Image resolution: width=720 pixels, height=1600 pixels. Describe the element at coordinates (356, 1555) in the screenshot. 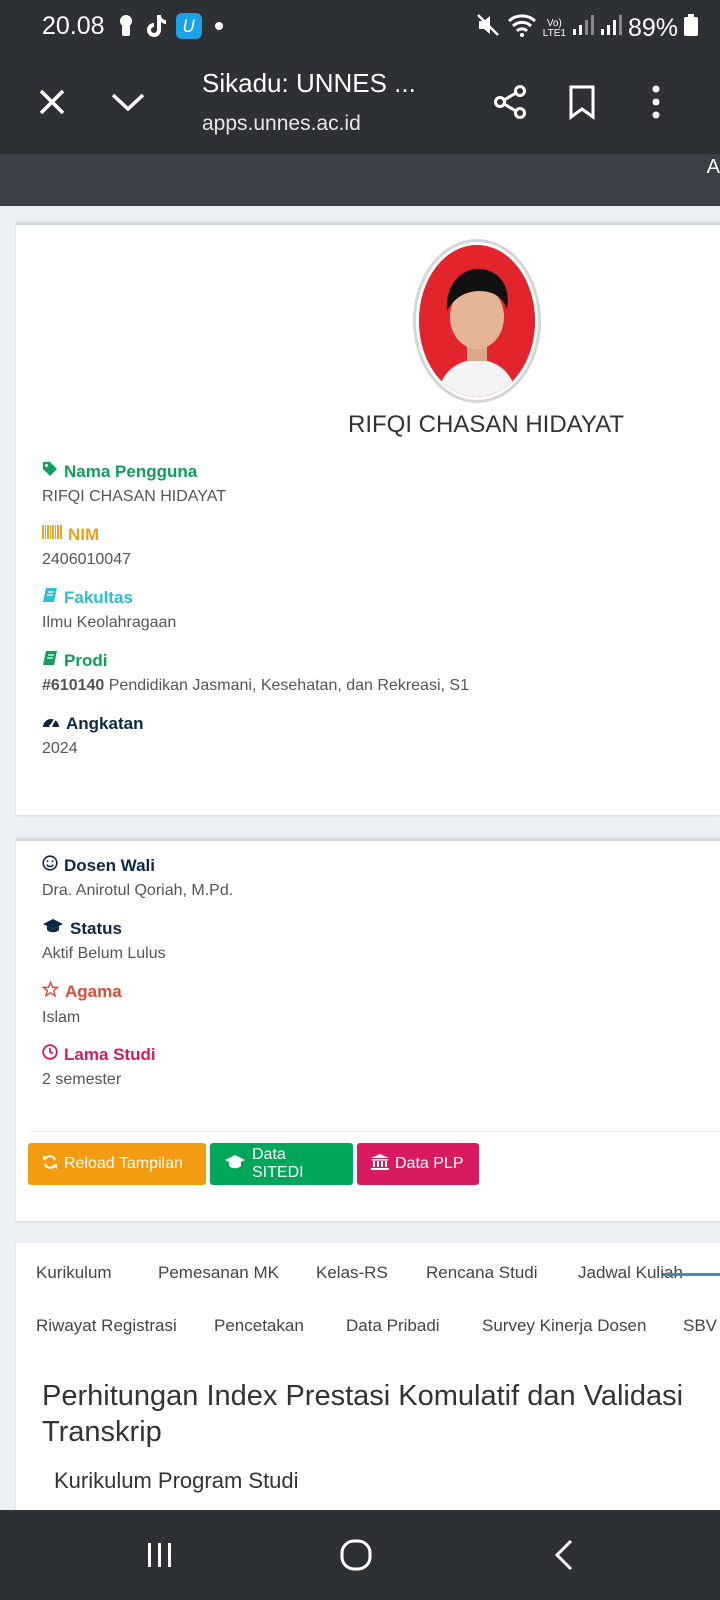

I see `home-icon` at that location.